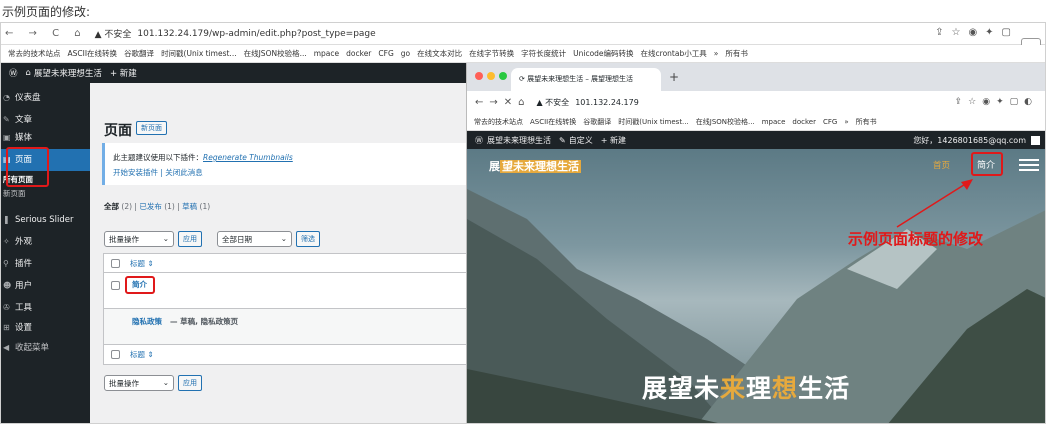 Image resolution: width=1060 pixels, height=424 pixels. I want to click on tab-site: ⟳ 展望未来理想生活 – 展望理想生活, so click(586, 79).